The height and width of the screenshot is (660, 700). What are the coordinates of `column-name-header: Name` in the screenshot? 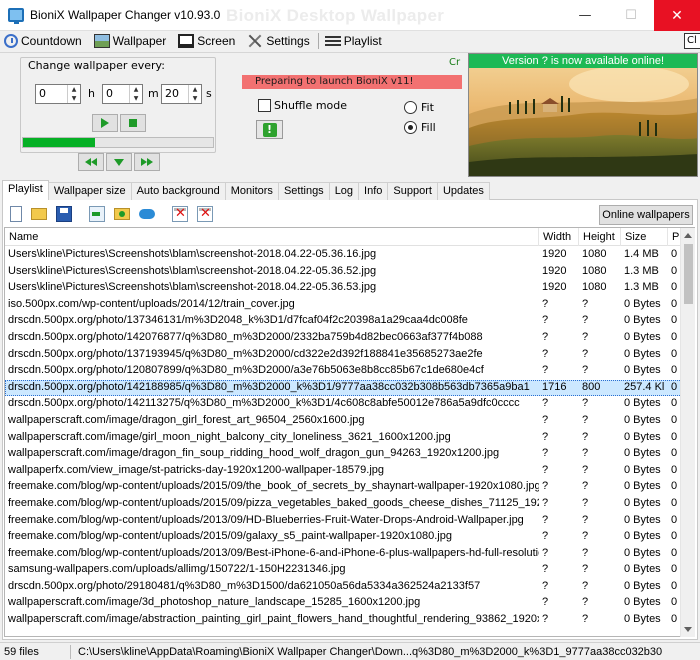 It's located at (272, 237).